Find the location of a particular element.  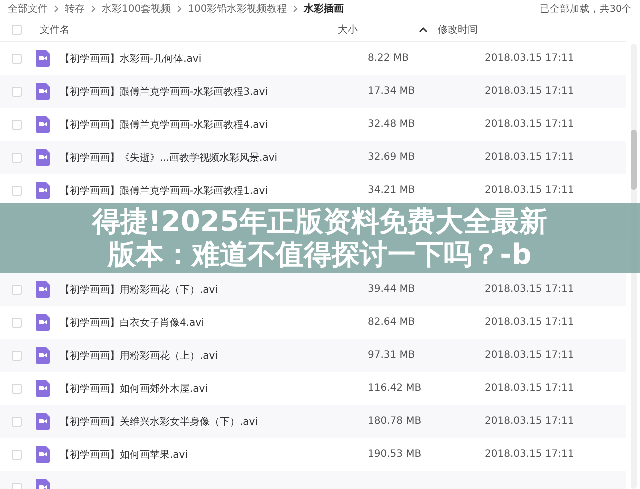

column-header: 修改时间 is located at coordinates (458, 30).